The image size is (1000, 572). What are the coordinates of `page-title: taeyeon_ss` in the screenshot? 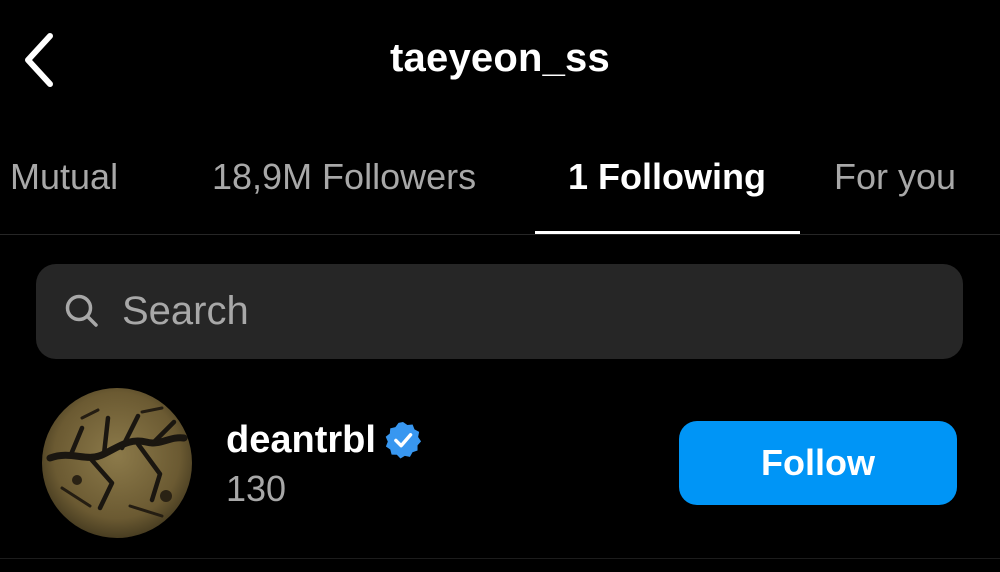 It's located at (500, 58).